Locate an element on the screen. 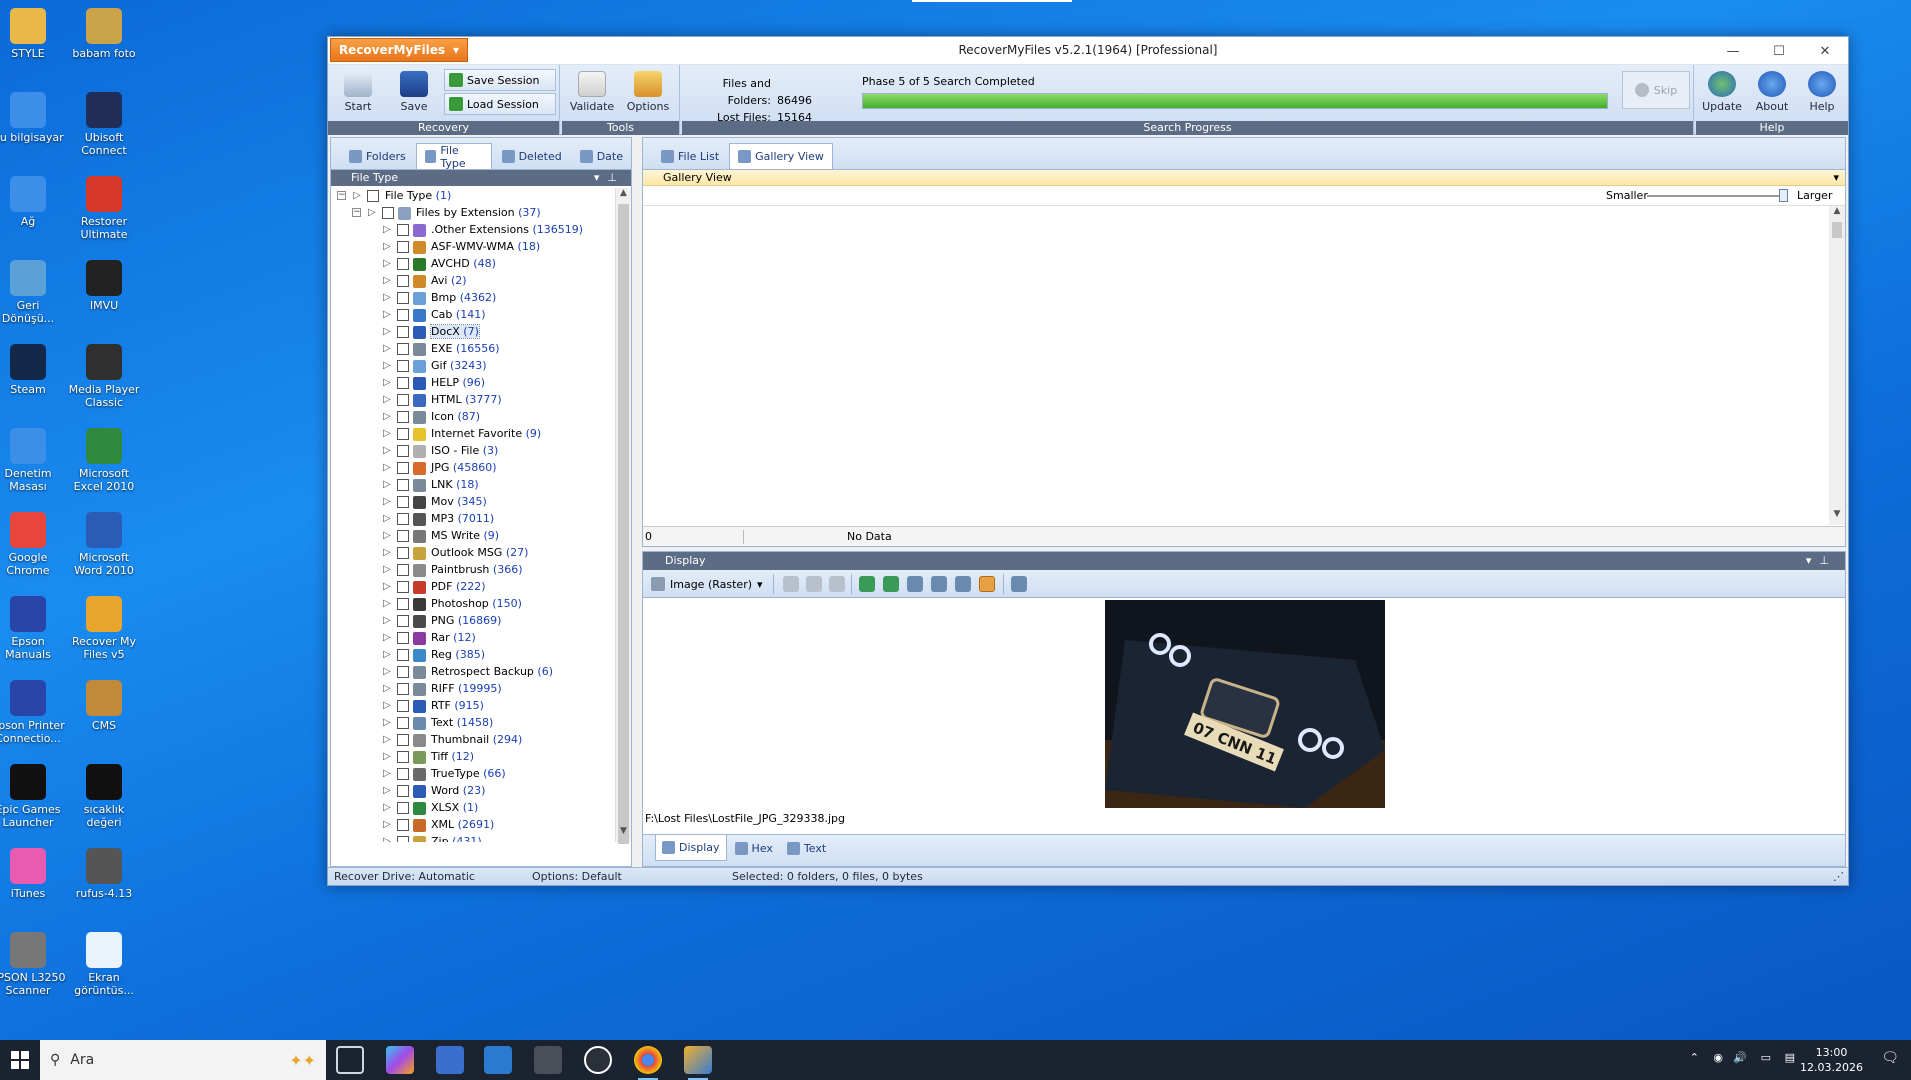 The image size is (1911, 1080). tree-item-lnk: ▷ LNK (18) is located at coordinates (473, 485).